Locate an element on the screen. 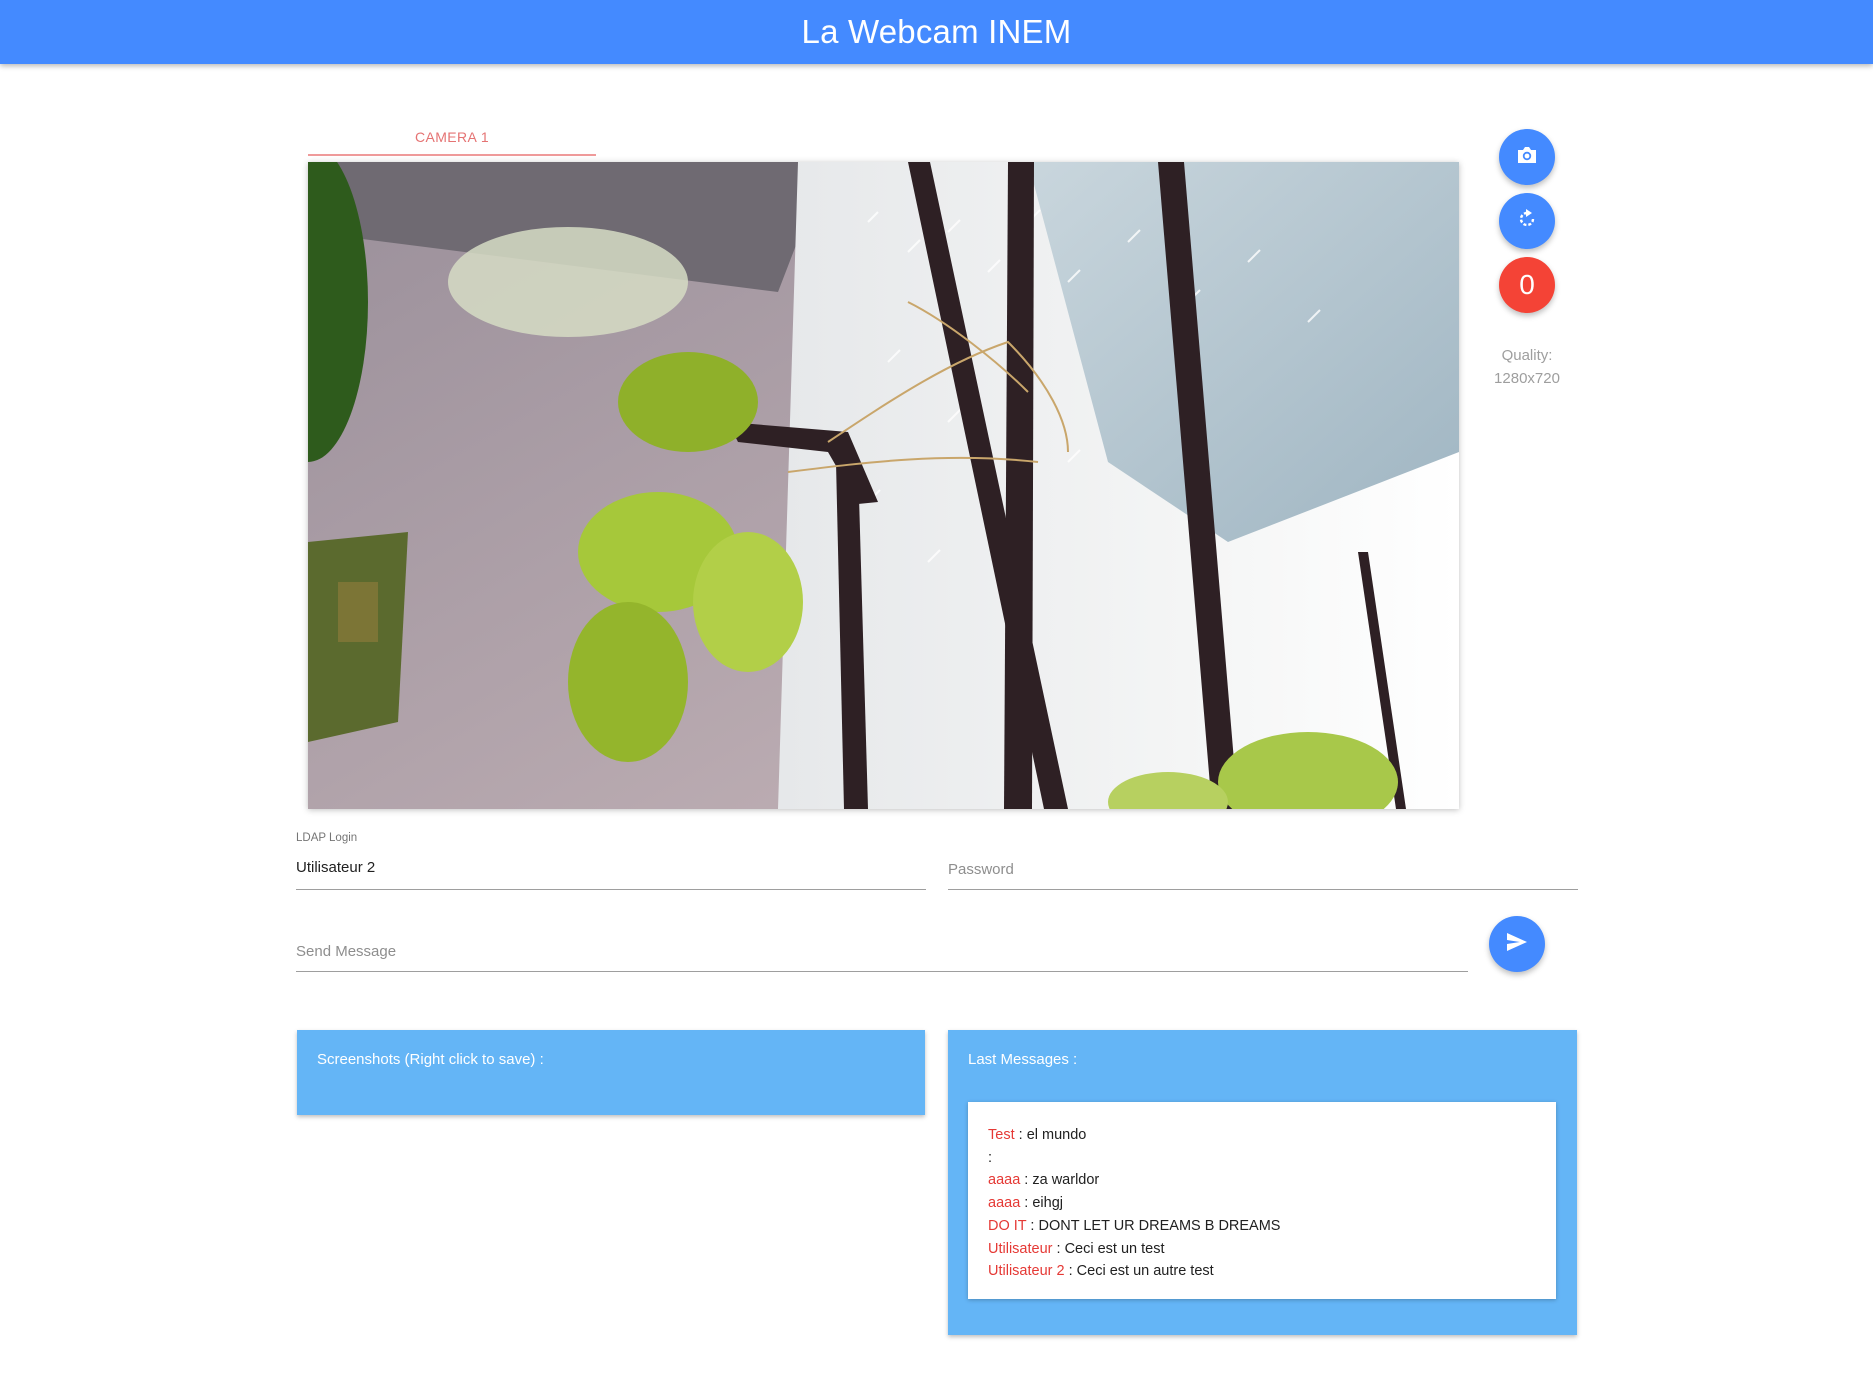  send-message-button is located at coordinates (1517, 944).